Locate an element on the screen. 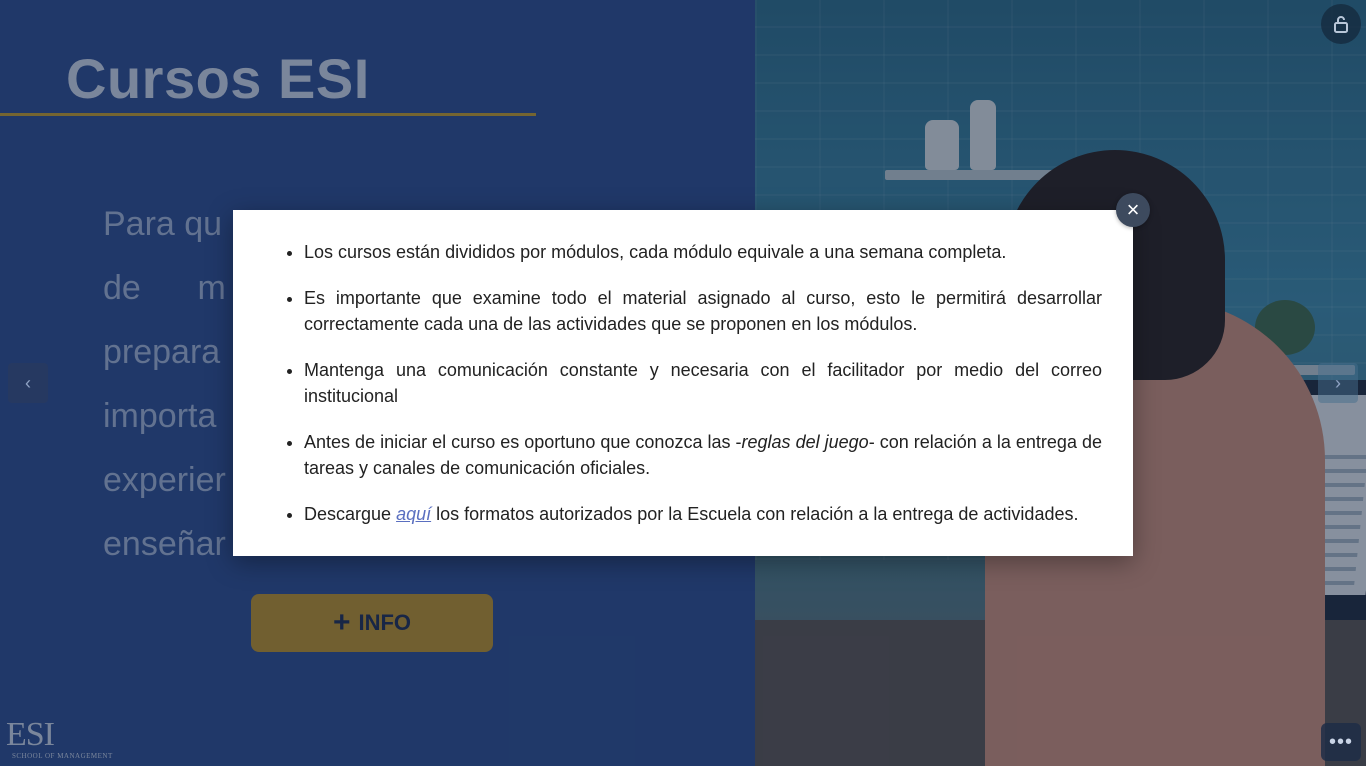 The width and height of the screenshot is (1366, 766). lock-button is located at coordinates (1341, 24).